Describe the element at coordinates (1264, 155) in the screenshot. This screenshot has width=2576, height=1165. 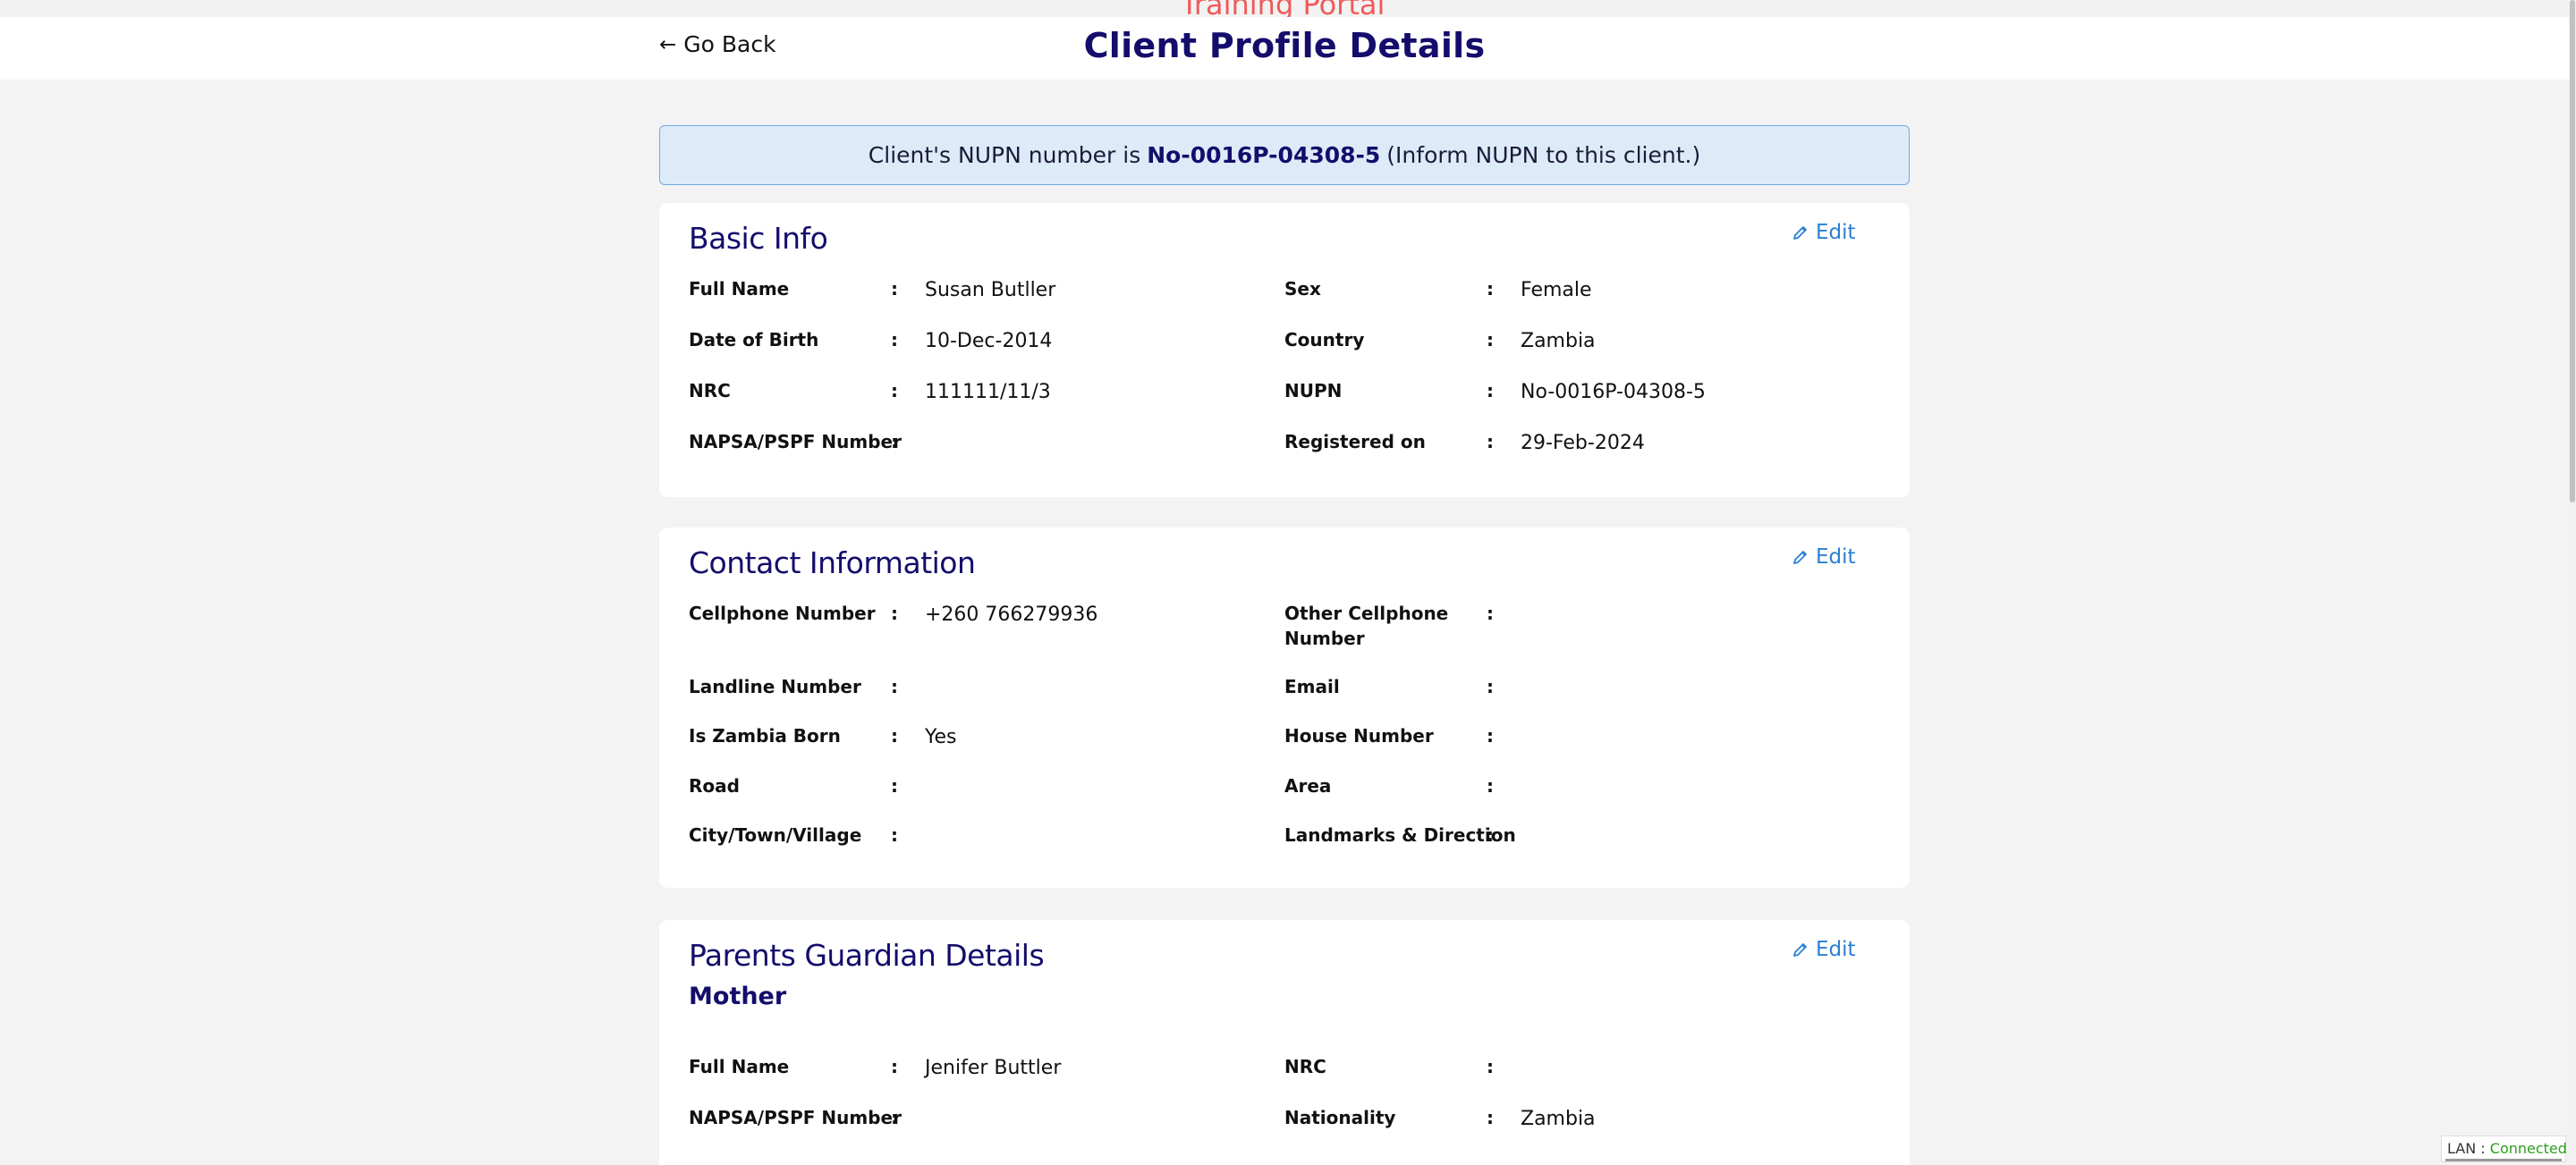
I see `nupn-notice-number: No-0016P-04308-5` at that location.